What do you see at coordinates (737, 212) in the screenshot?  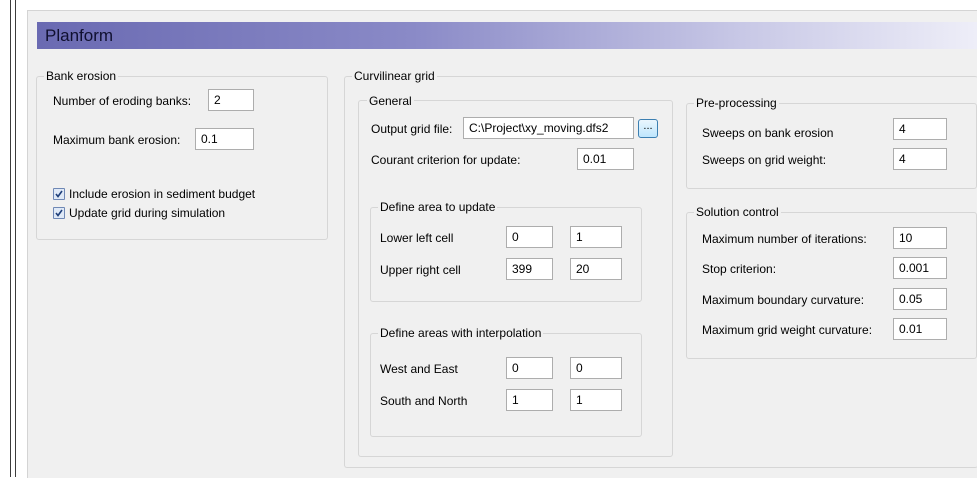 I see `solution-control-legend: Solution control` at bounding box center [737, 212].